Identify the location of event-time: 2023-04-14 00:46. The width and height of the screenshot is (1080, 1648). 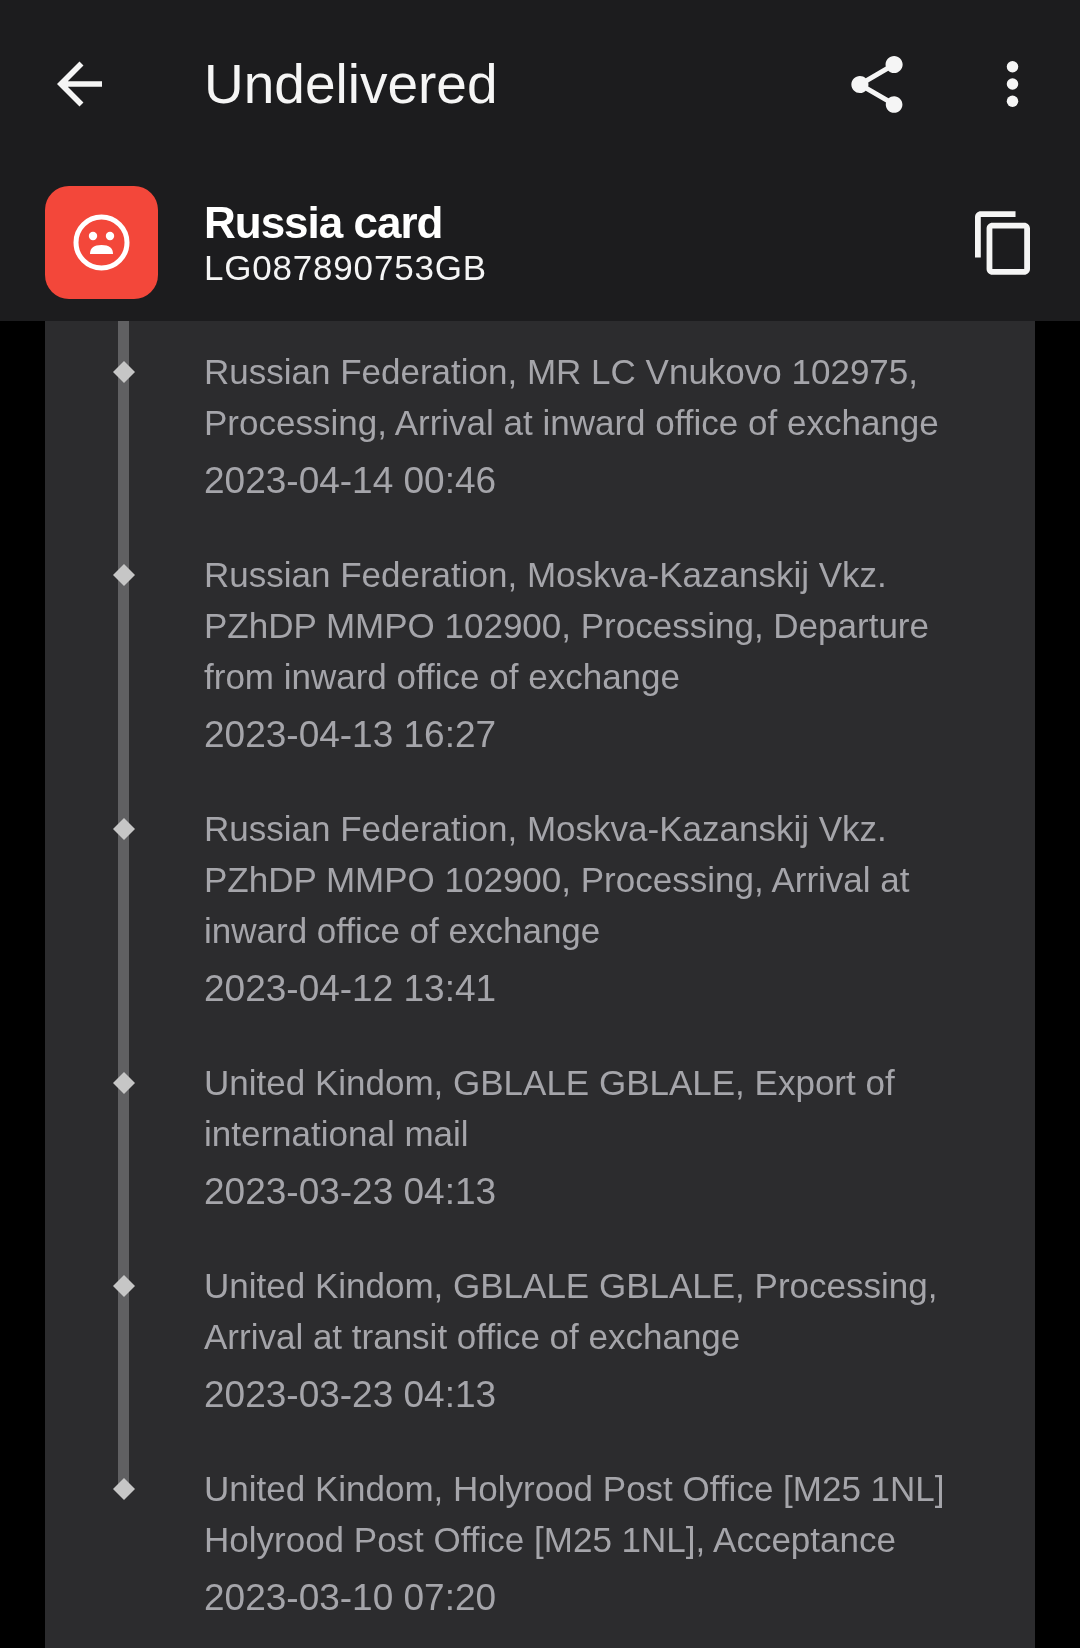
(351, 481).